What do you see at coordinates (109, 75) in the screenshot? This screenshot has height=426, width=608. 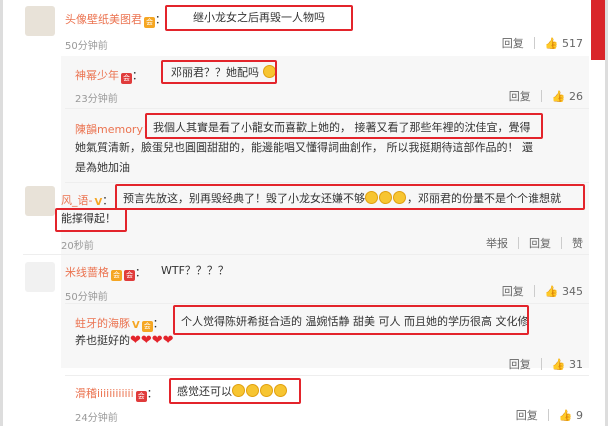 I see `commenter-name: 神幂少年会：` at bounding box center [109, 75].